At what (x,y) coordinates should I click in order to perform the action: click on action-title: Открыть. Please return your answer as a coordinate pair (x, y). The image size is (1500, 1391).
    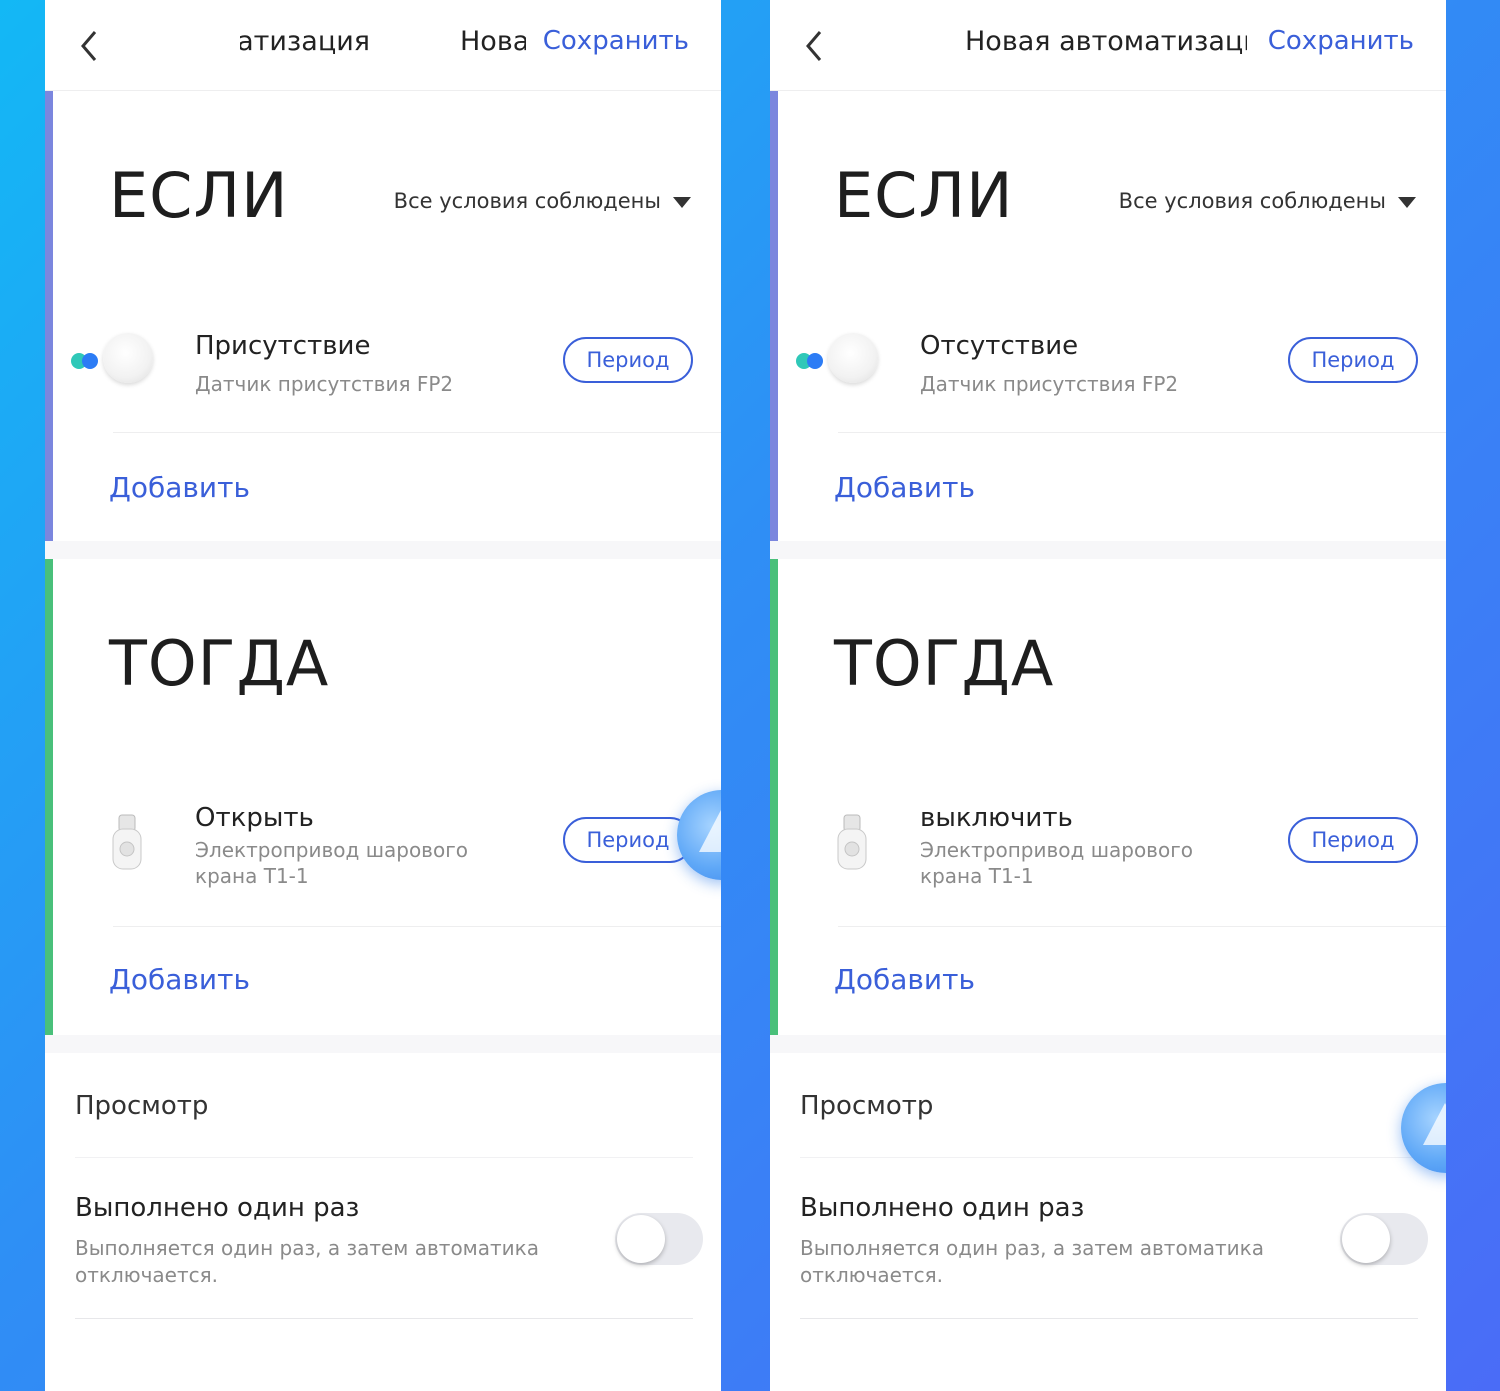
    Looking at the image, I should click on (254, 818).